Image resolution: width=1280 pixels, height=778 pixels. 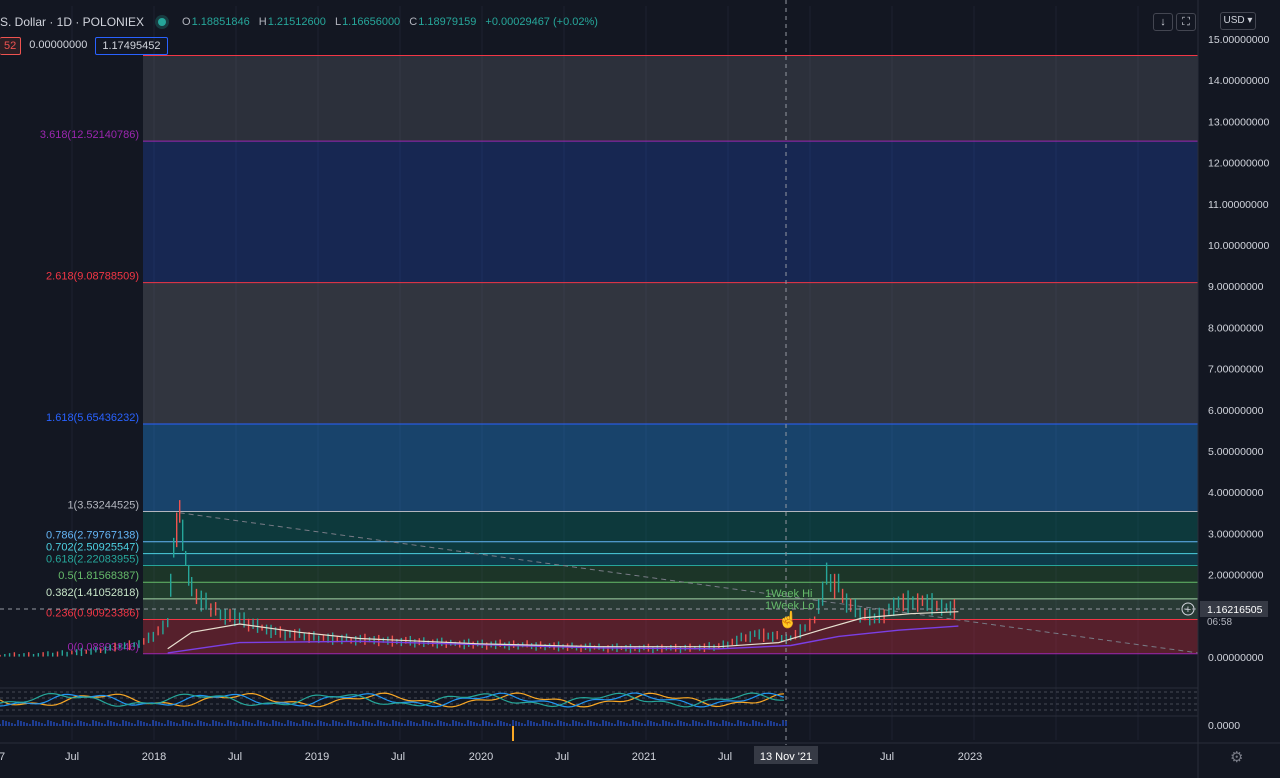 I want to click on x-tick-label: 7, so click(x=2, y=757).